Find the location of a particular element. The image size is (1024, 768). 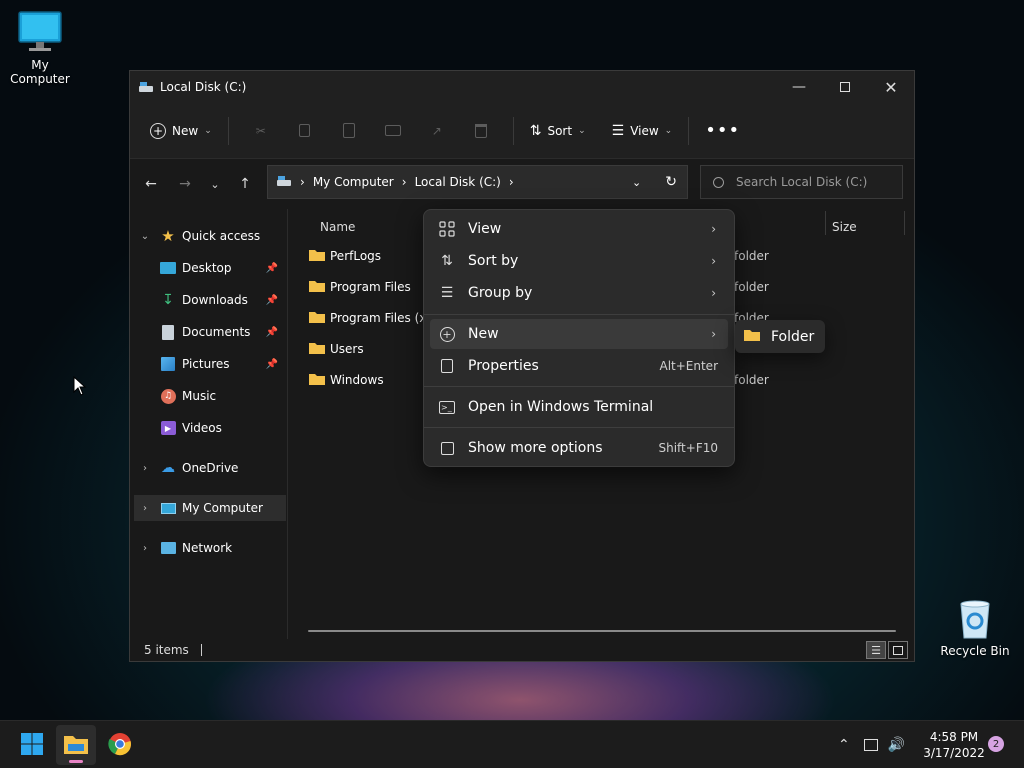

chrome-icon is located at coordinates (120, 745).